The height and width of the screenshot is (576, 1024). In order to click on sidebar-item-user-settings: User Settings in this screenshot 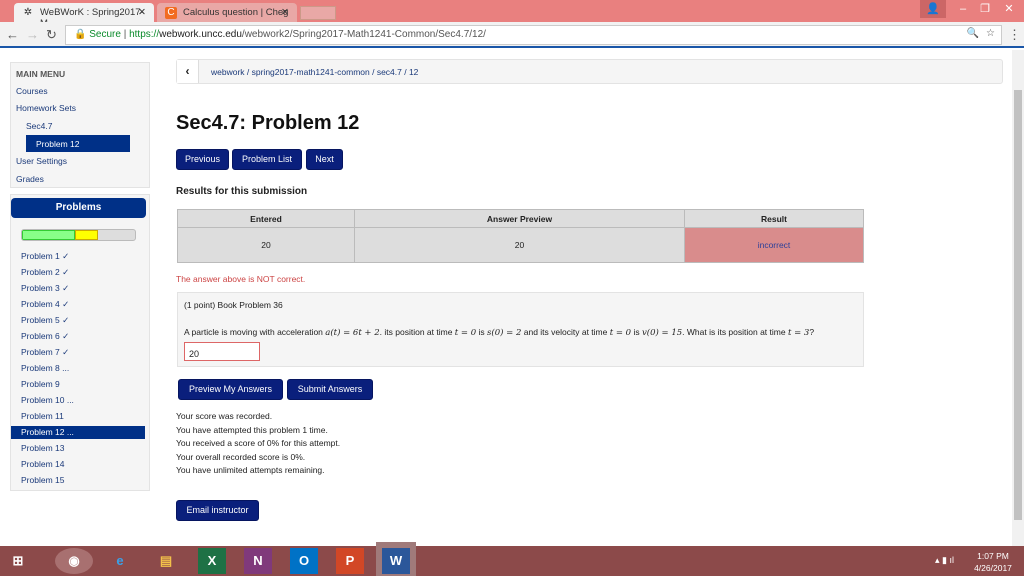, I will do `click(41, 161)`.